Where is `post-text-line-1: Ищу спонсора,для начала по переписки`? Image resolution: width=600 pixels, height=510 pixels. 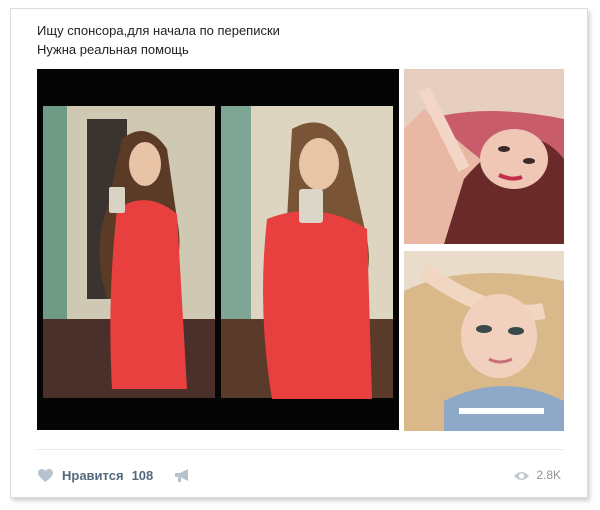
post-text-line-1: Ищу спонсора,для начала по переписки is located at coordinates (158, 30).